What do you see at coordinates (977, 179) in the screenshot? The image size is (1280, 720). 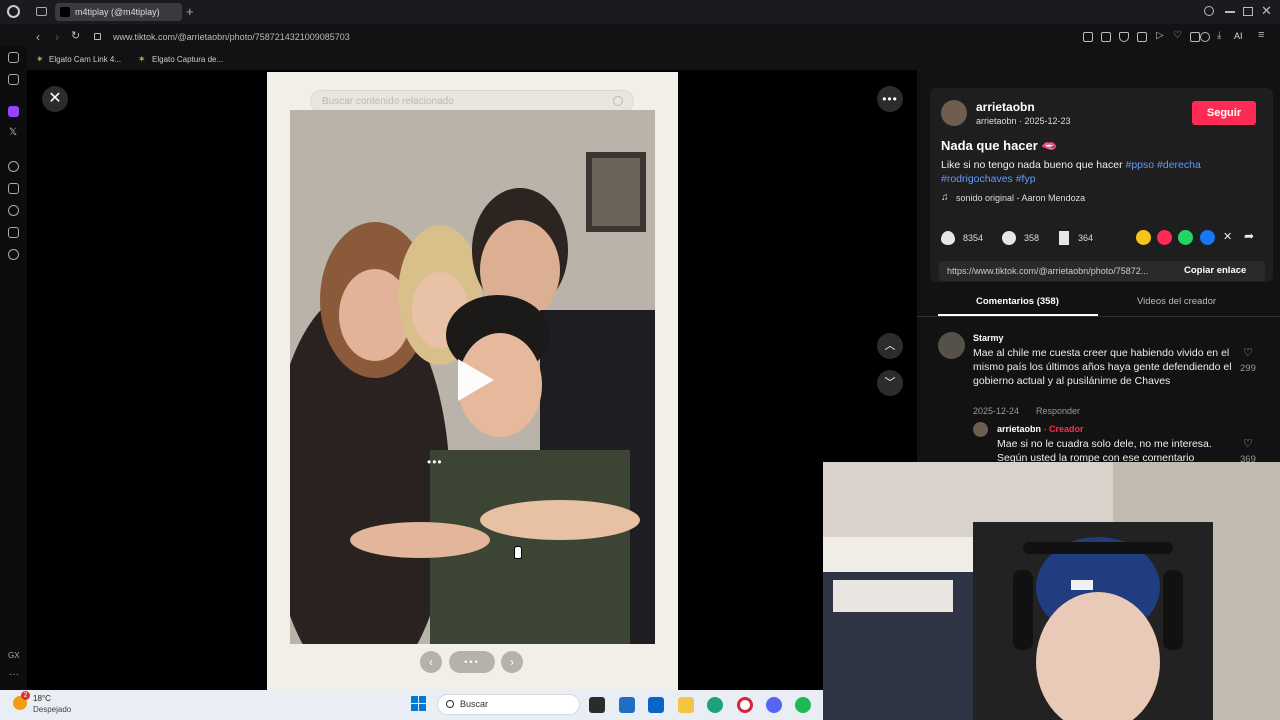 I see `hashtag: #rodrigochaves` at bounding box center [977, 179].